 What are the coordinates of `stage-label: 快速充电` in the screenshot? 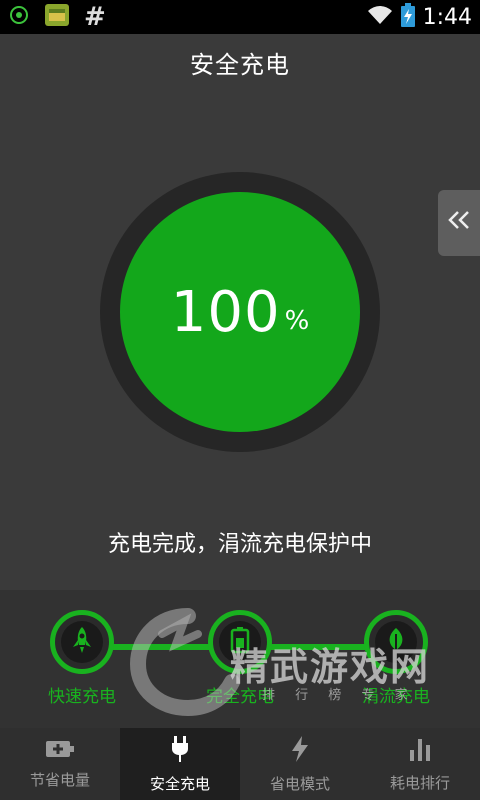 It's located at (82, 697).